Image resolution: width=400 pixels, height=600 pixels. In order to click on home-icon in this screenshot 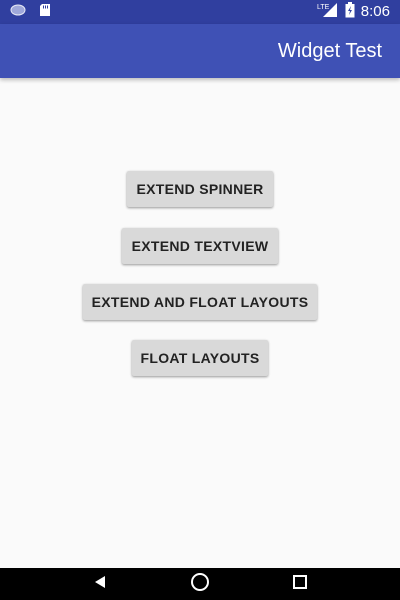, I will do `click(200, 584)`.